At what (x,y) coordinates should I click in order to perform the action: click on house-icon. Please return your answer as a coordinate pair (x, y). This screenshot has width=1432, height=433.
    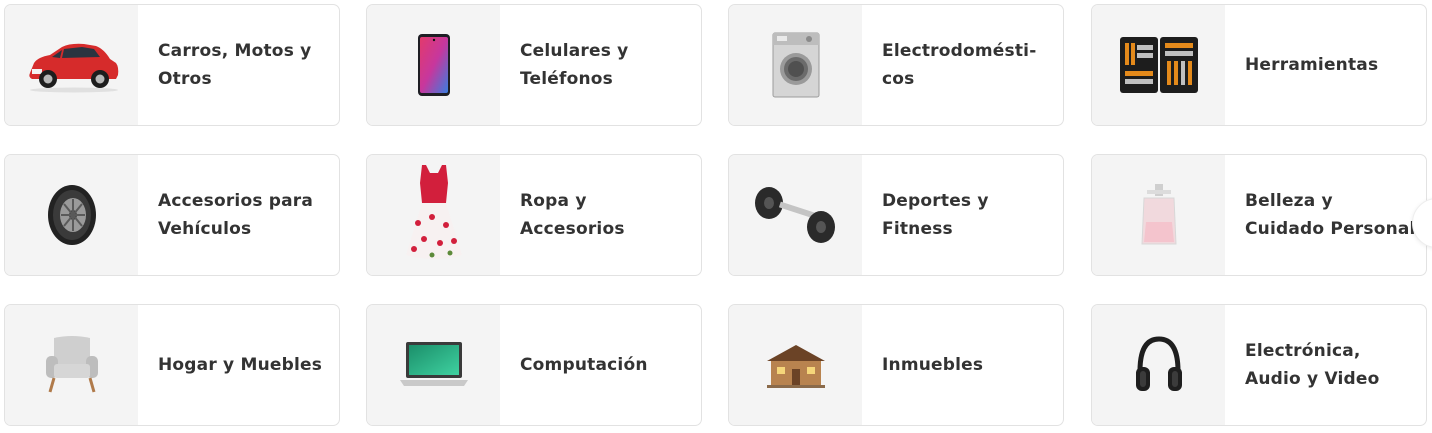
    Looking at the image, I should click on (795, 366).